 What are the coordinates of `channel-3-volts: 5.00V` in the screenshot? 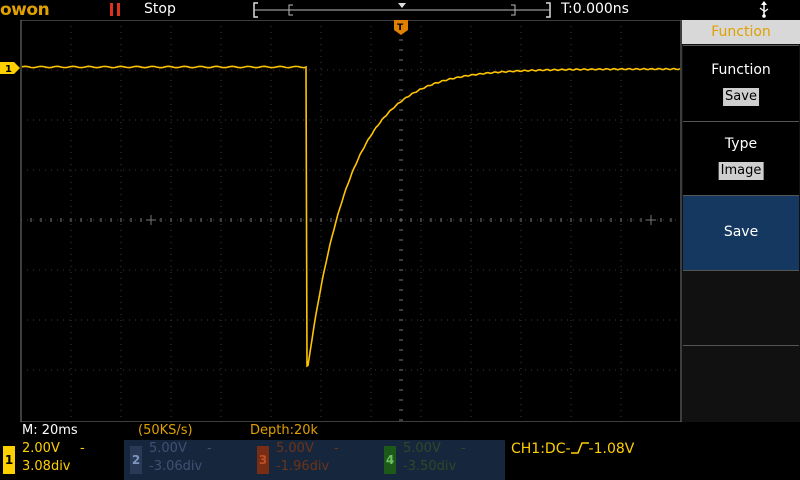 It's located at (295, 448).